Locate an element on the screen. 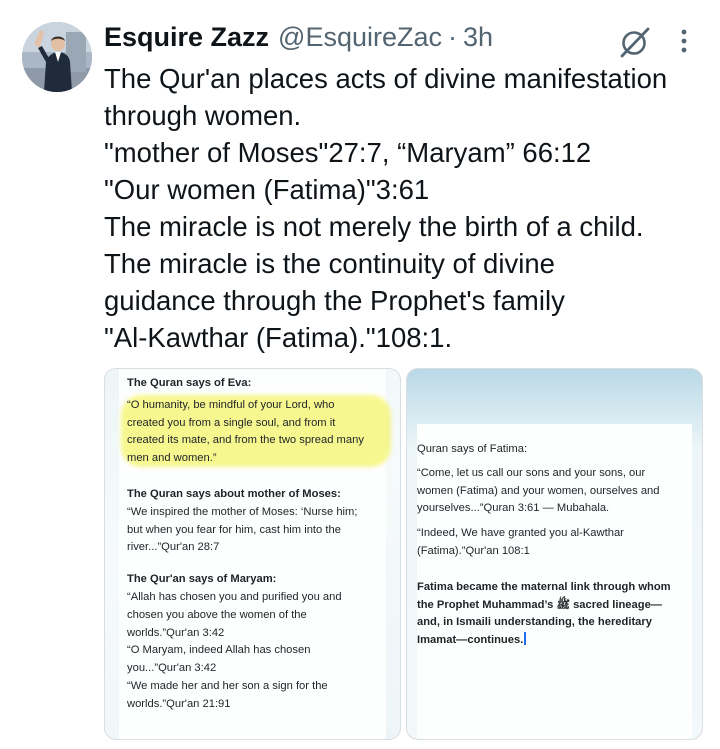 The image size is (720, 749). doc-bold-line: Imamat—continues. is located at coordinates (470, 640).